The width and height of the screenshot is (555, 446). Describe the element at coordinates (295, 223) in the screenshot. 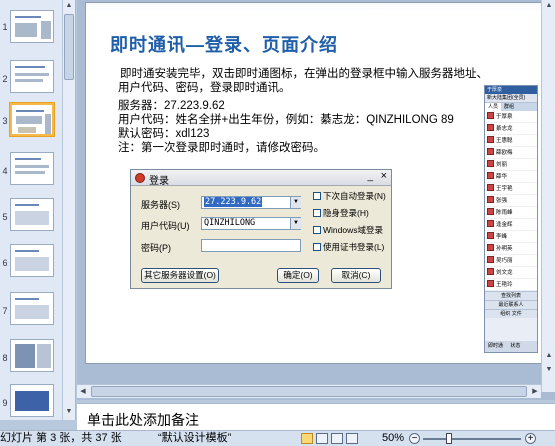

I see `user-dropdown-icon: ▼` at that location.